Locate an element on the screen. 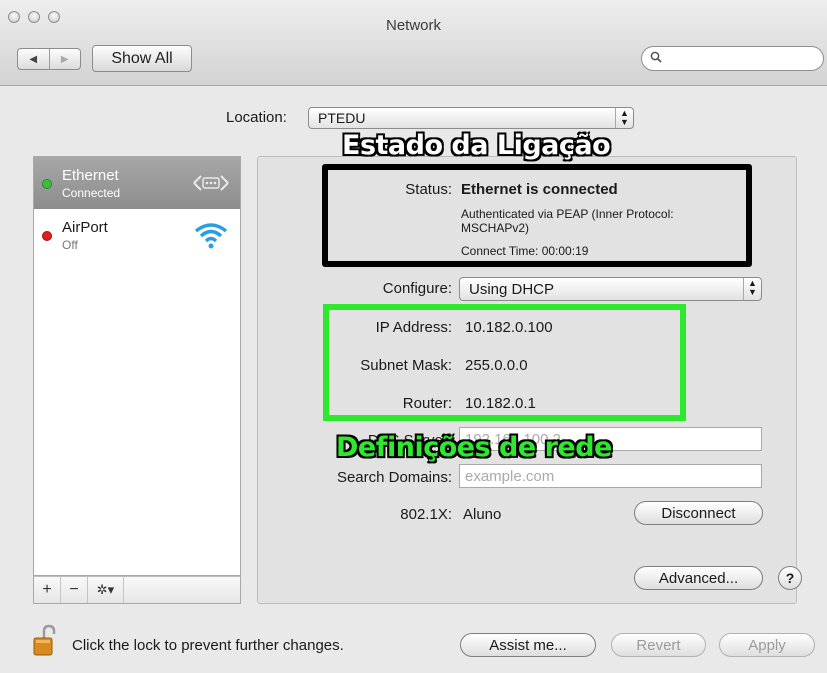 Image resolution: width=827 pixels, height=673 pixels. show-all-button: Show All is located at coordinates (142, 58).